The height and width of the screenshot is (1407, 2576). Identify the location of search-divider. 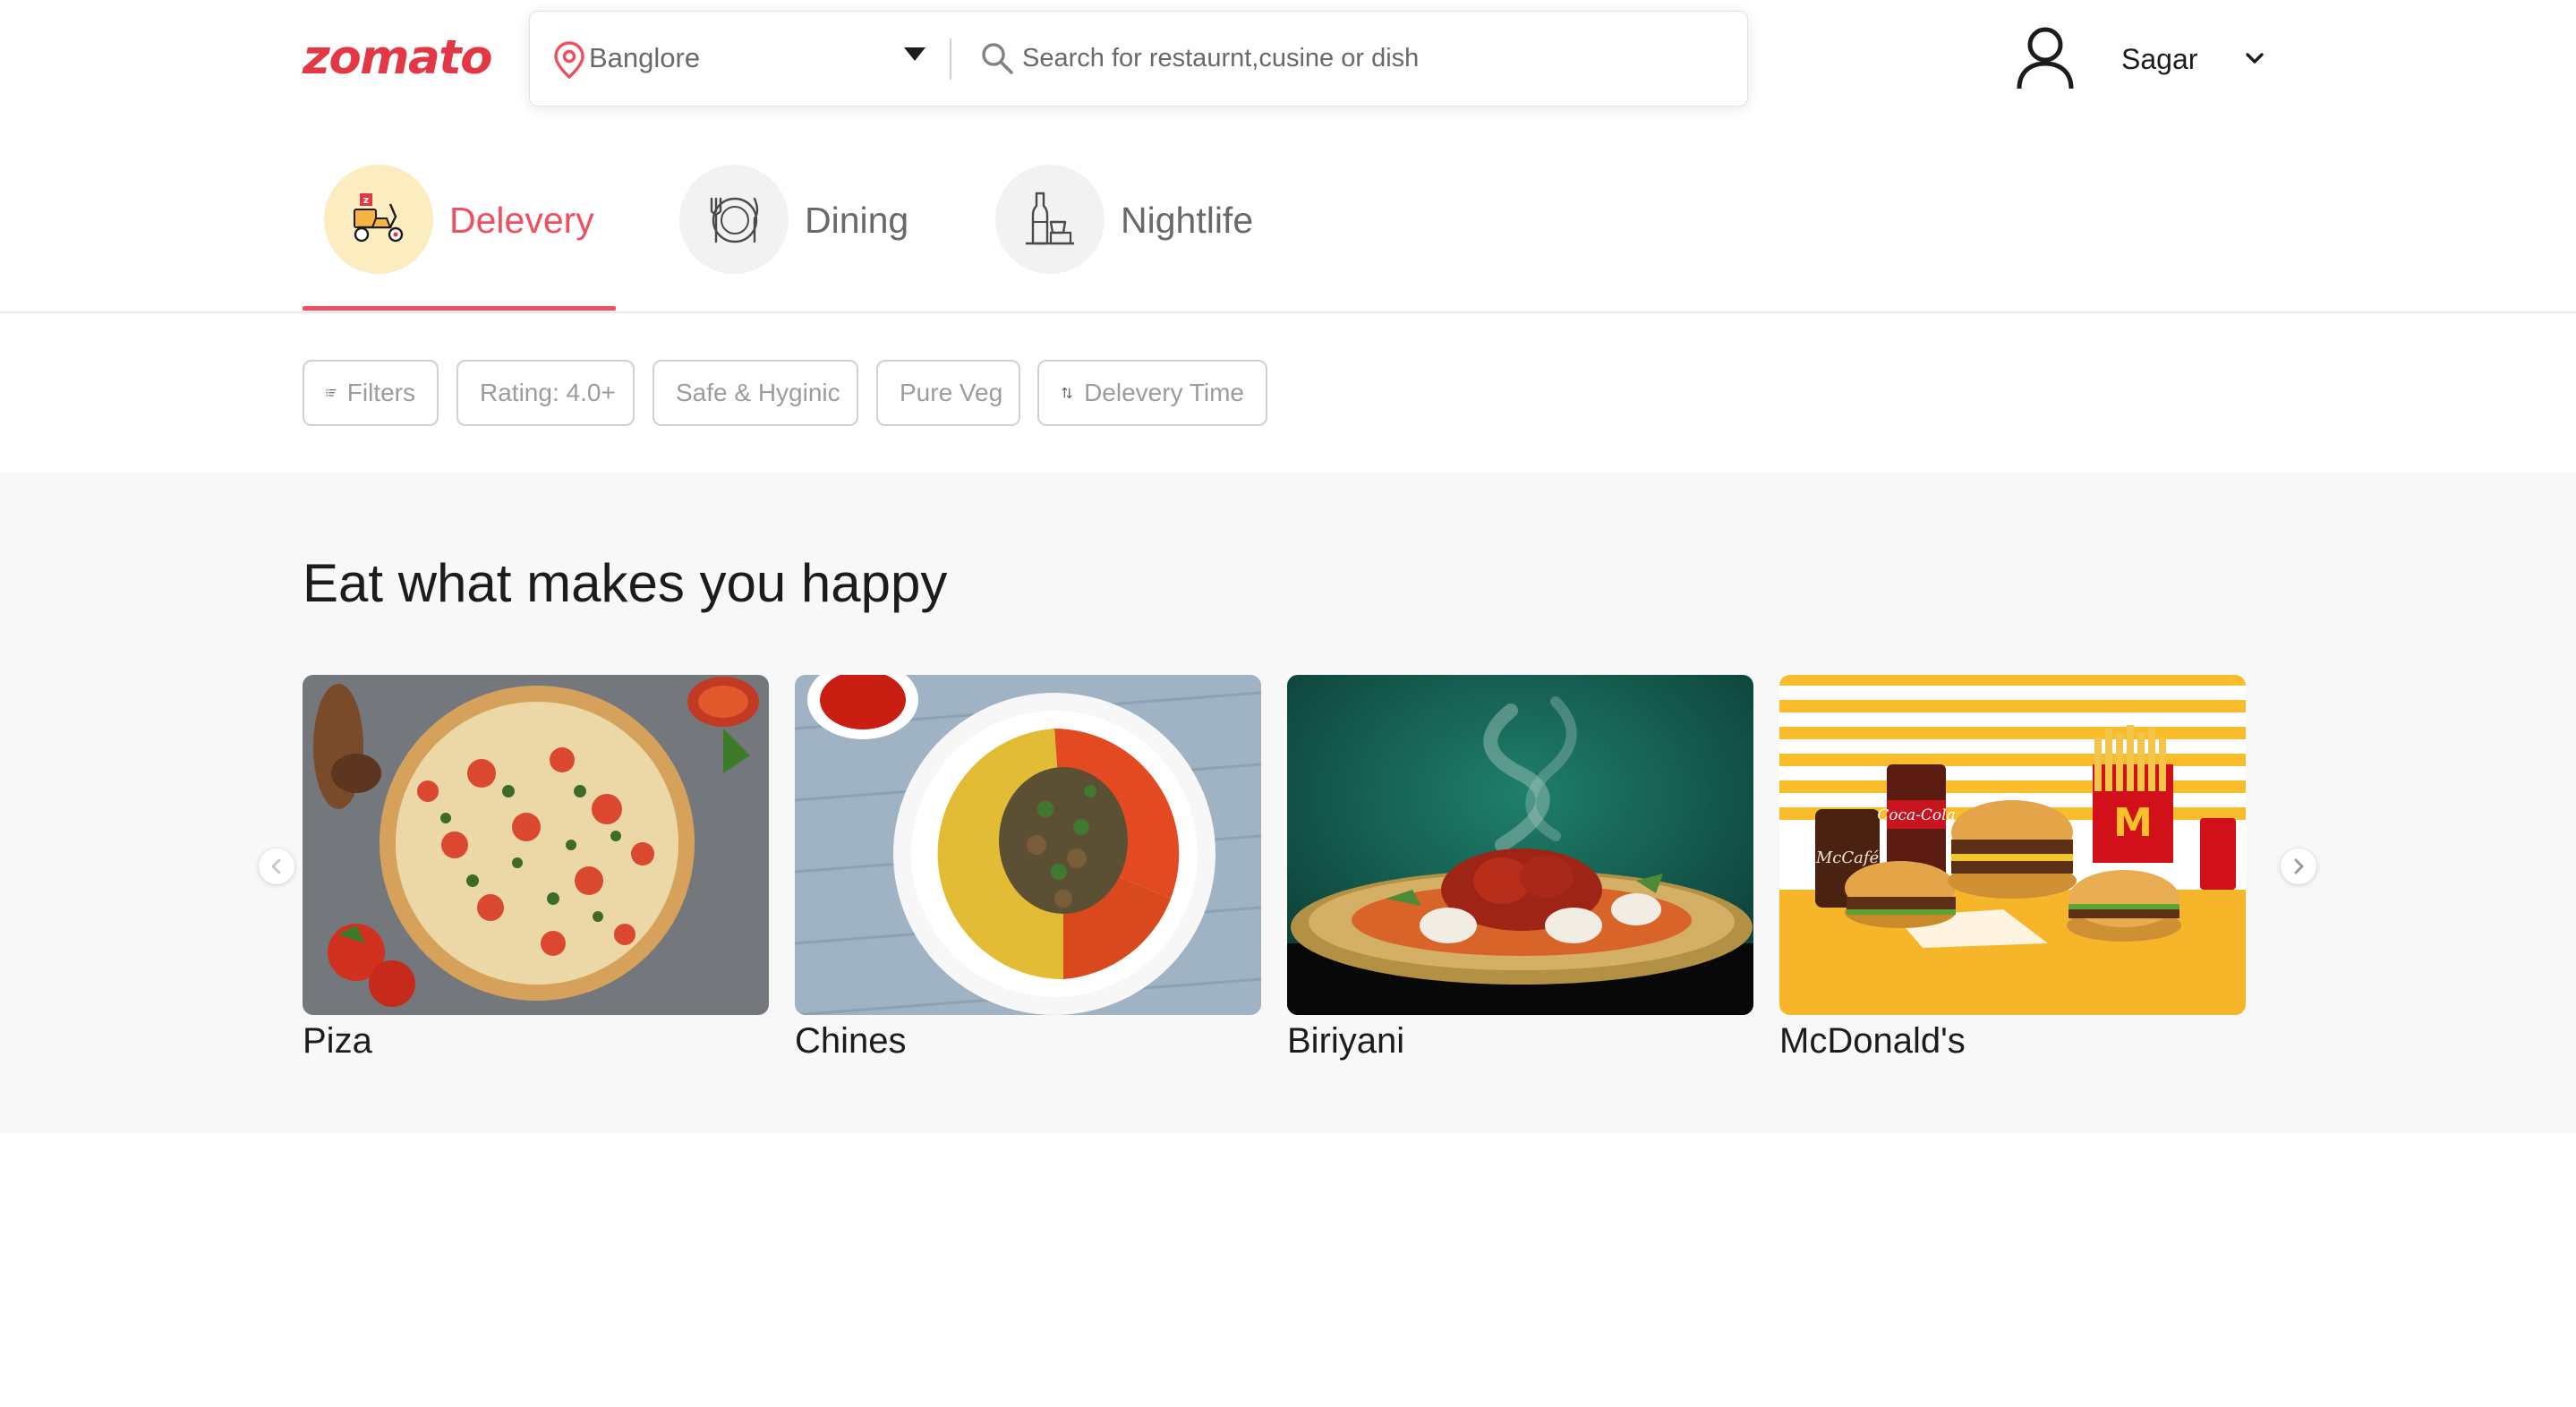
(950, 59).